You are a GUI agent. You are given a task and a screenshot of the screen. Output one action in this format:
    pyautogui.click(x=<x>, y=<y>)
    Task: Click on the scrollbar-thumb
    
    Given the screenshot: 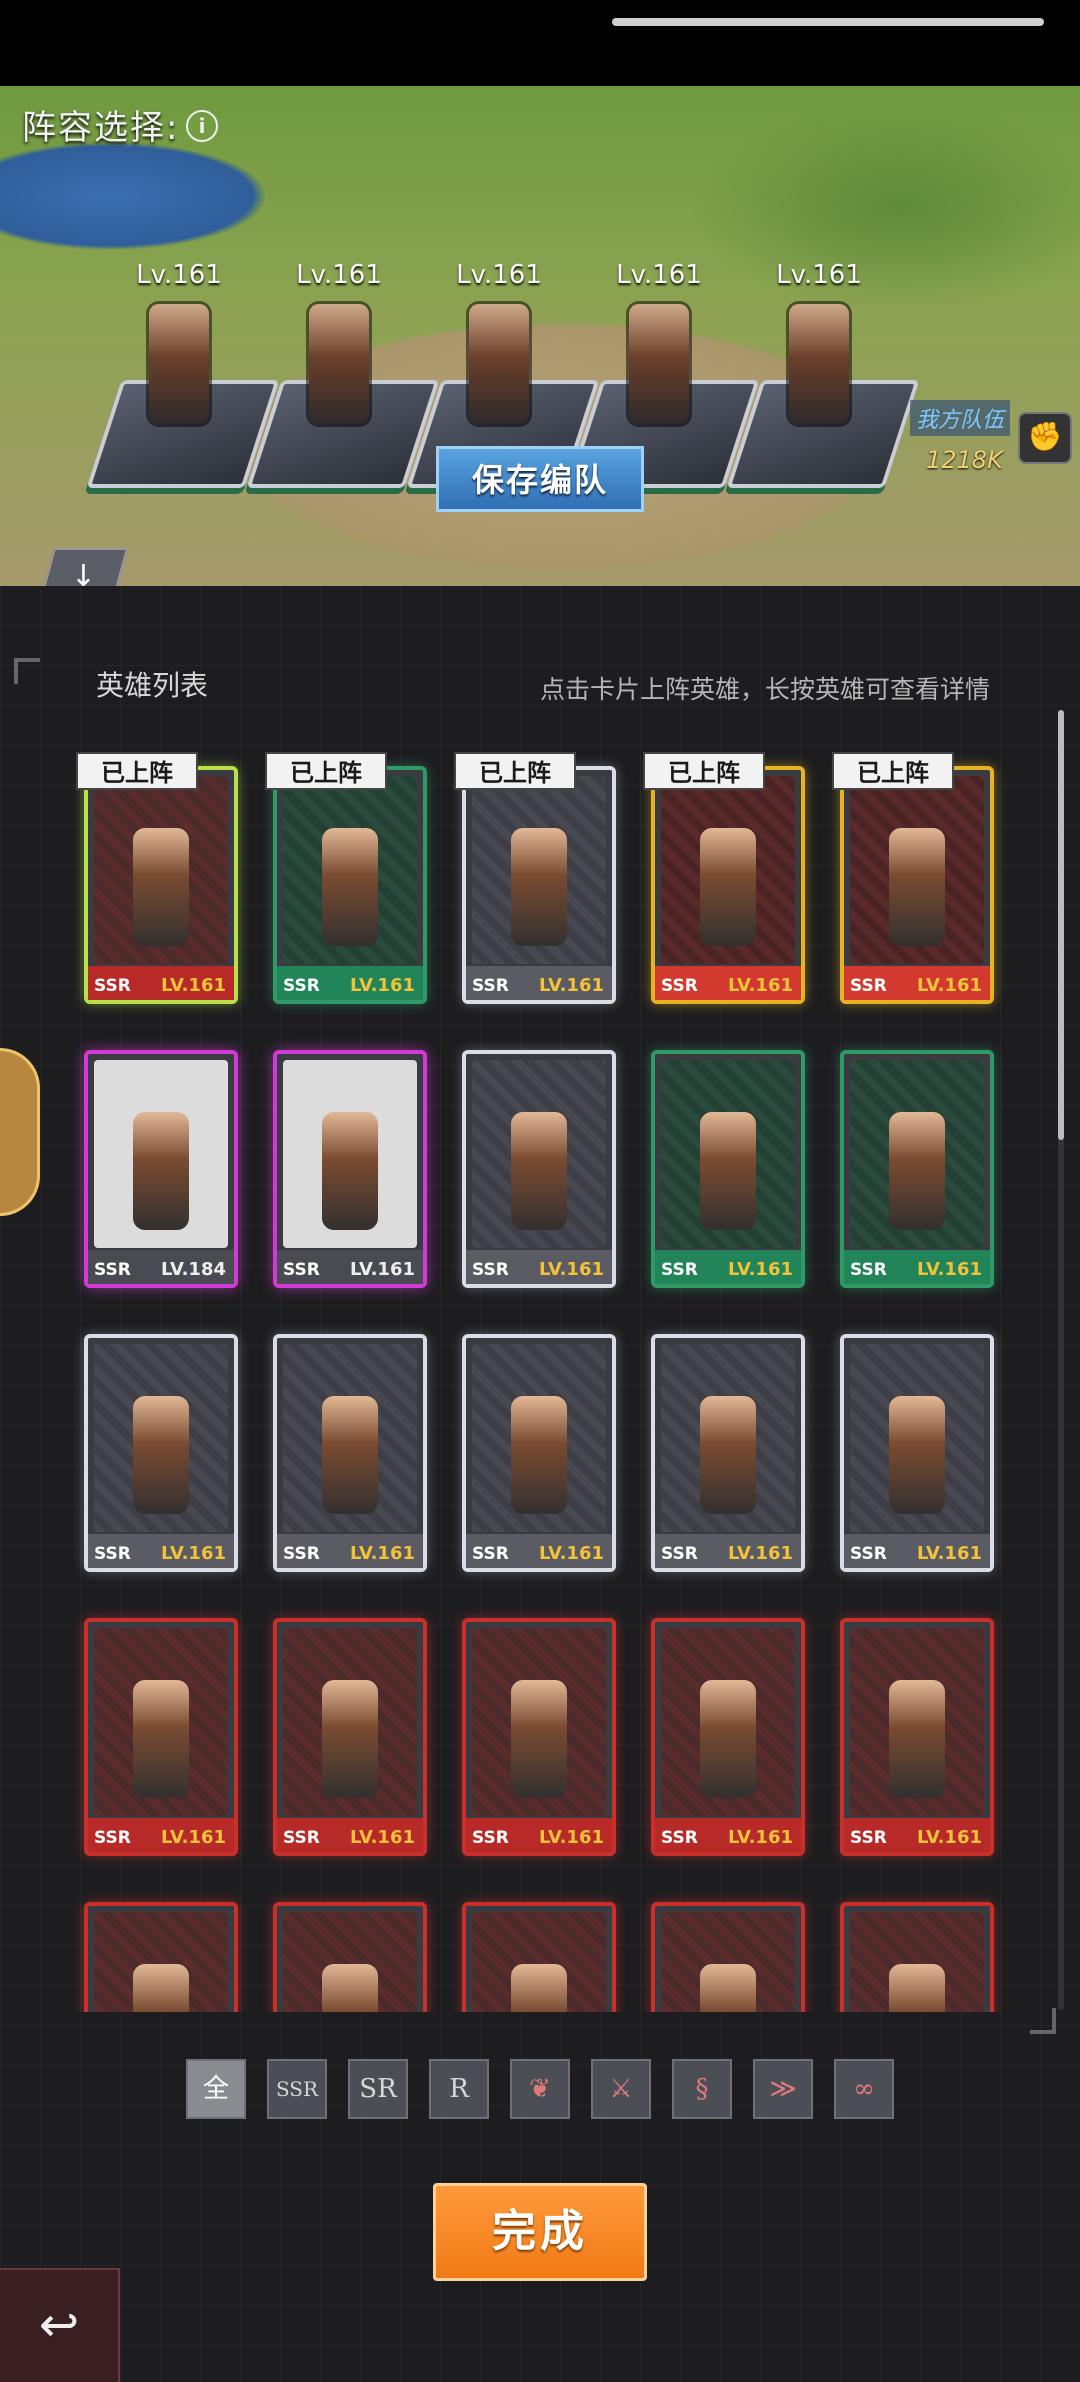 What is the action you would take?
    pyautogui.click(x=1061, y=925)
    